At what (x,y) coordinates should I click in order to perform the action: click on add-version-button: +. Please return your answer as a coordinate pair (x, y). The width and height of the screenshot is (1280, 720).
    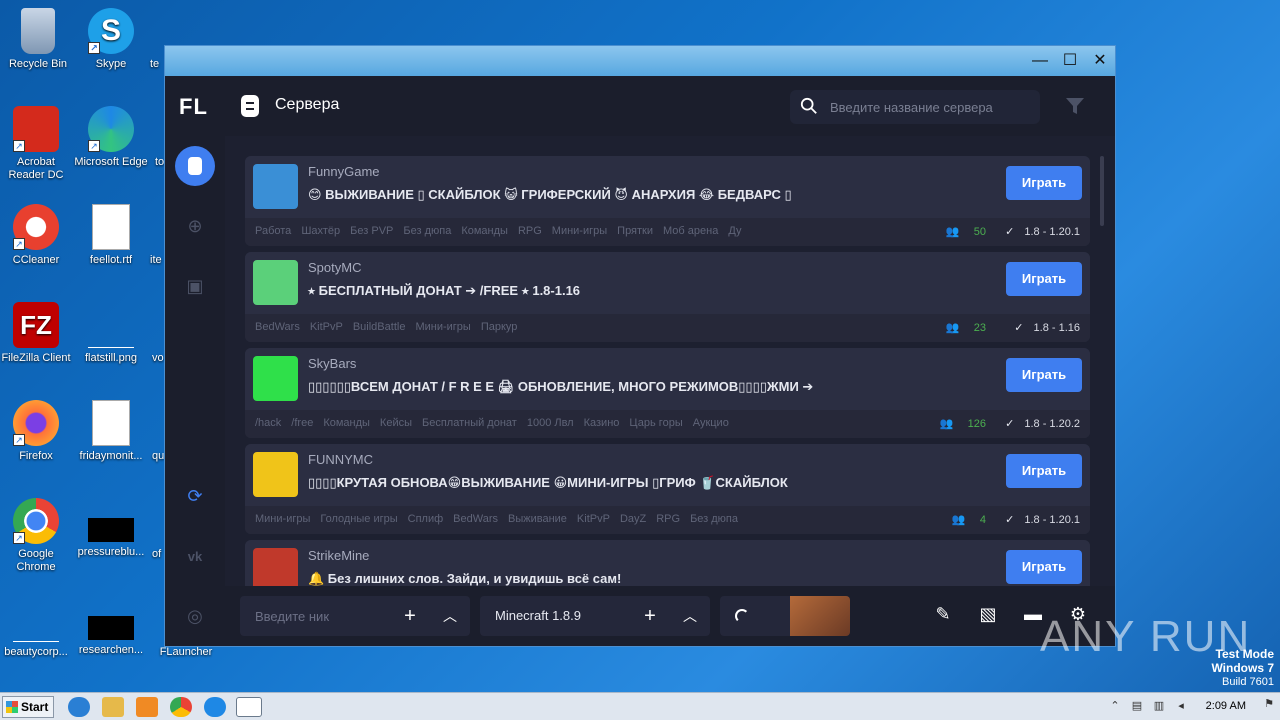
    Looking at the image, I should click on (650, 616).